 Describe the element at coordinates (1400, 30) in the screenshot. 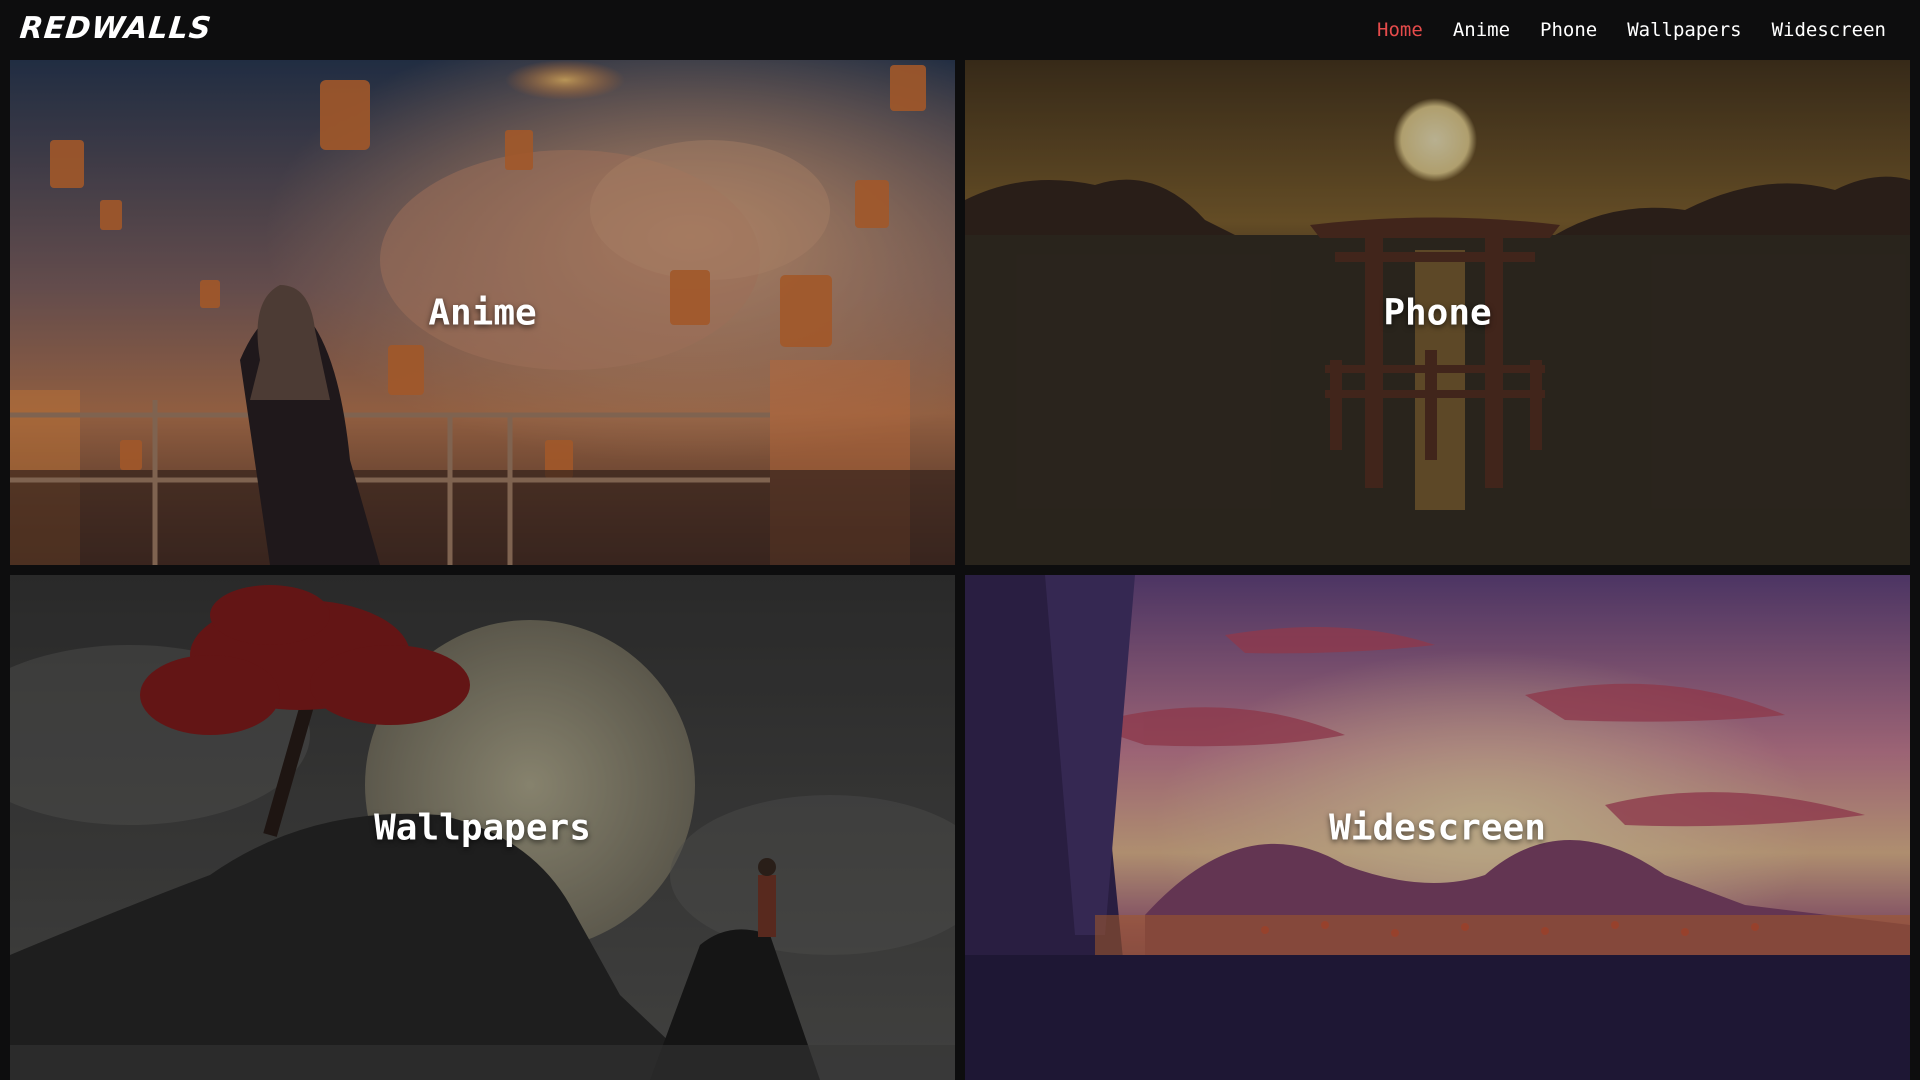

I see `nav-home-link: Home` at that location.